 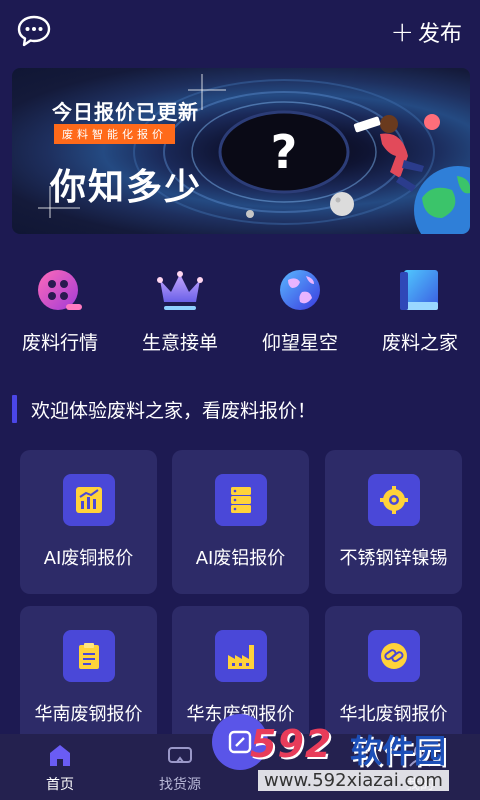 I want to click on tab-mine: 我的, so click(x=420, y=764).